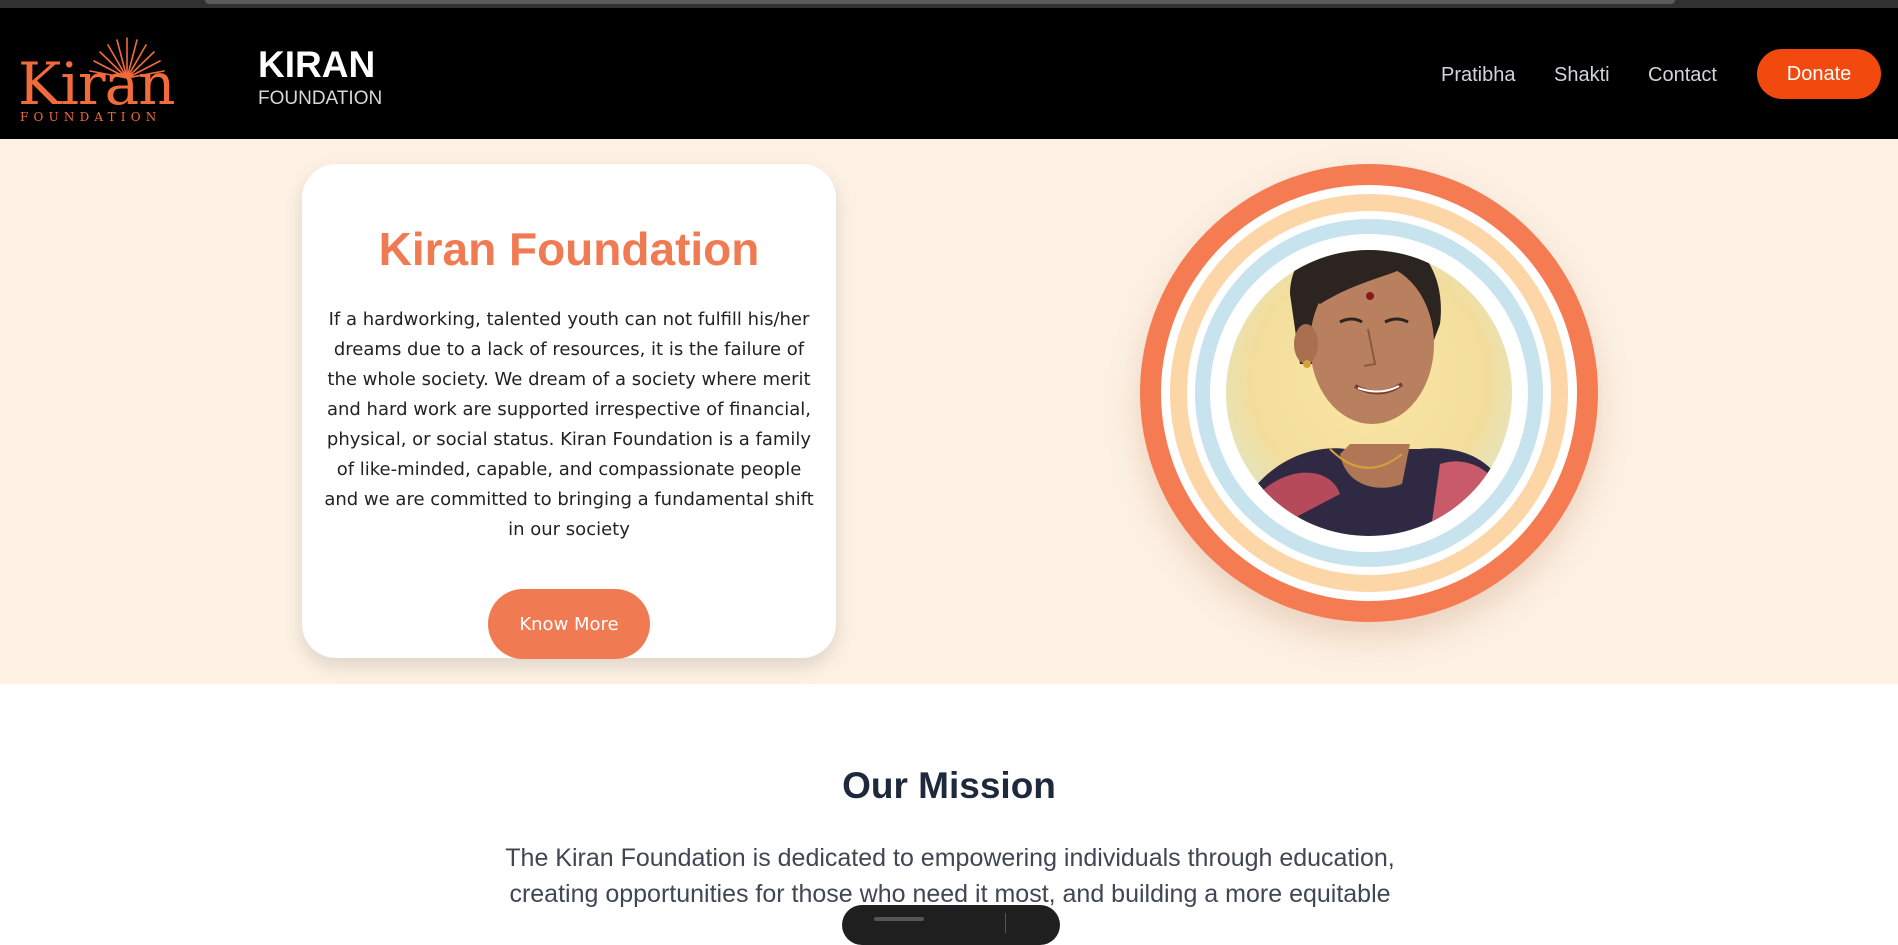 The height and width of the screenshot is (945, 1898). What do you see at coordinates (317, 64) in the screenshot?
I see `brand-title: KIRAN` at bounding box center [317, 64].